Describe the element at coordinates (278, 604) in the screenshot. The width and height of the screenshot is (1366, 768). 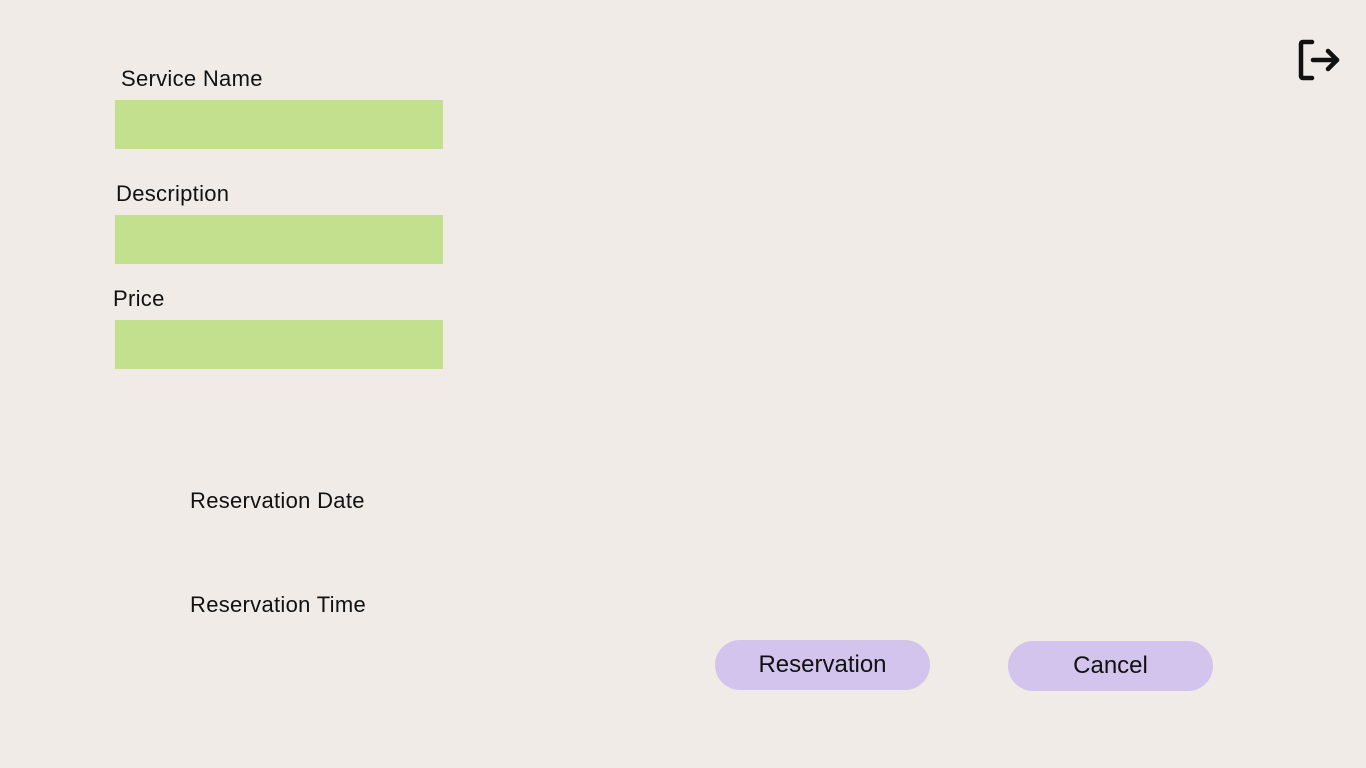
I see `reservation-time-label: Reservation Time` at that location.